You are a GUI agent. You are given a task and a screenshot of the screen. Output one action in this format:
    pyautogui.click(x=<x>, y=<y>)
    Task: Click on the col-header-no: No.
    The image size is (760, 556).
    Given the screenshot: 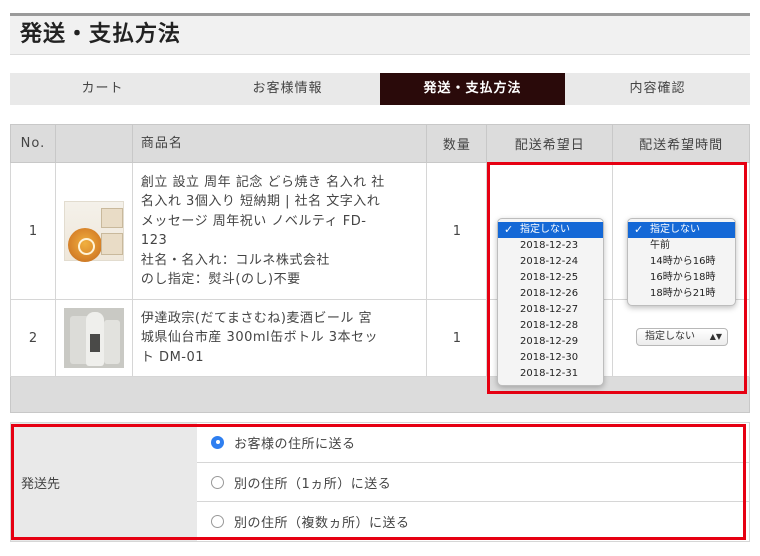 What is the action you would take?
    pyautogui.click(x=33, y=143)
    